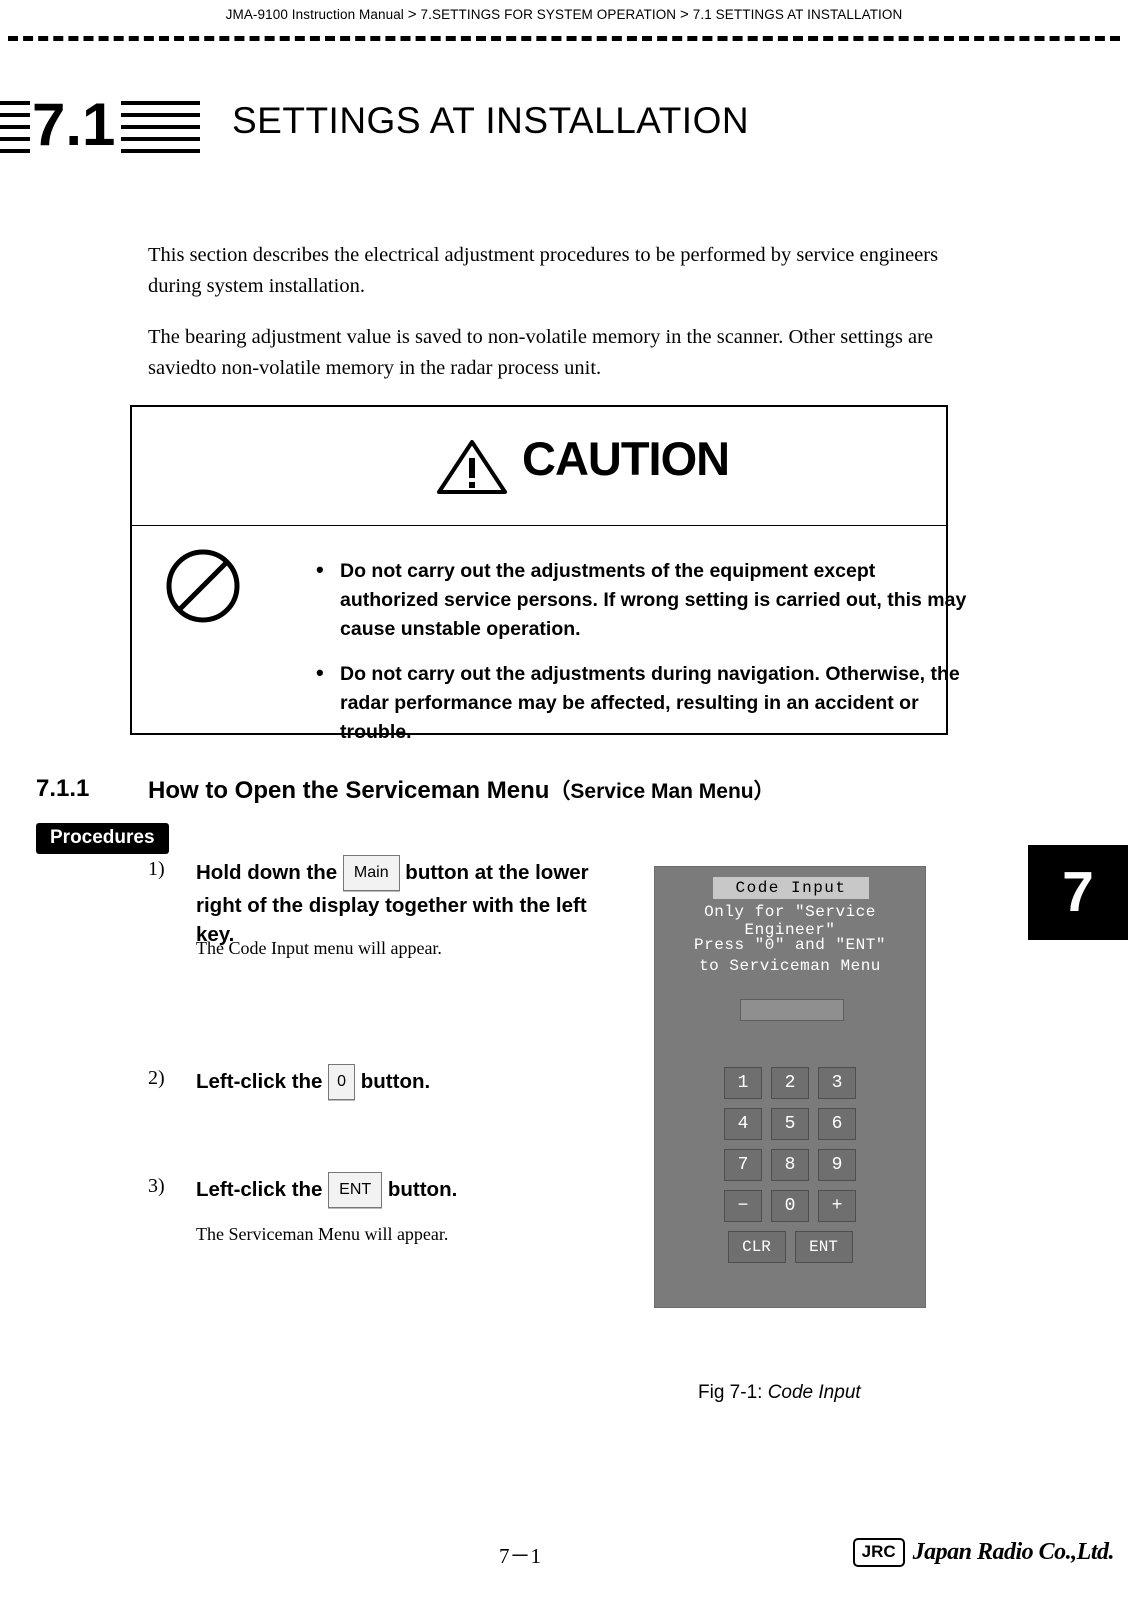 This screenshot has width=1128, height=1620. I want to click on figure-caption: Fig 7-1: Code Input, so click(779, 1393).